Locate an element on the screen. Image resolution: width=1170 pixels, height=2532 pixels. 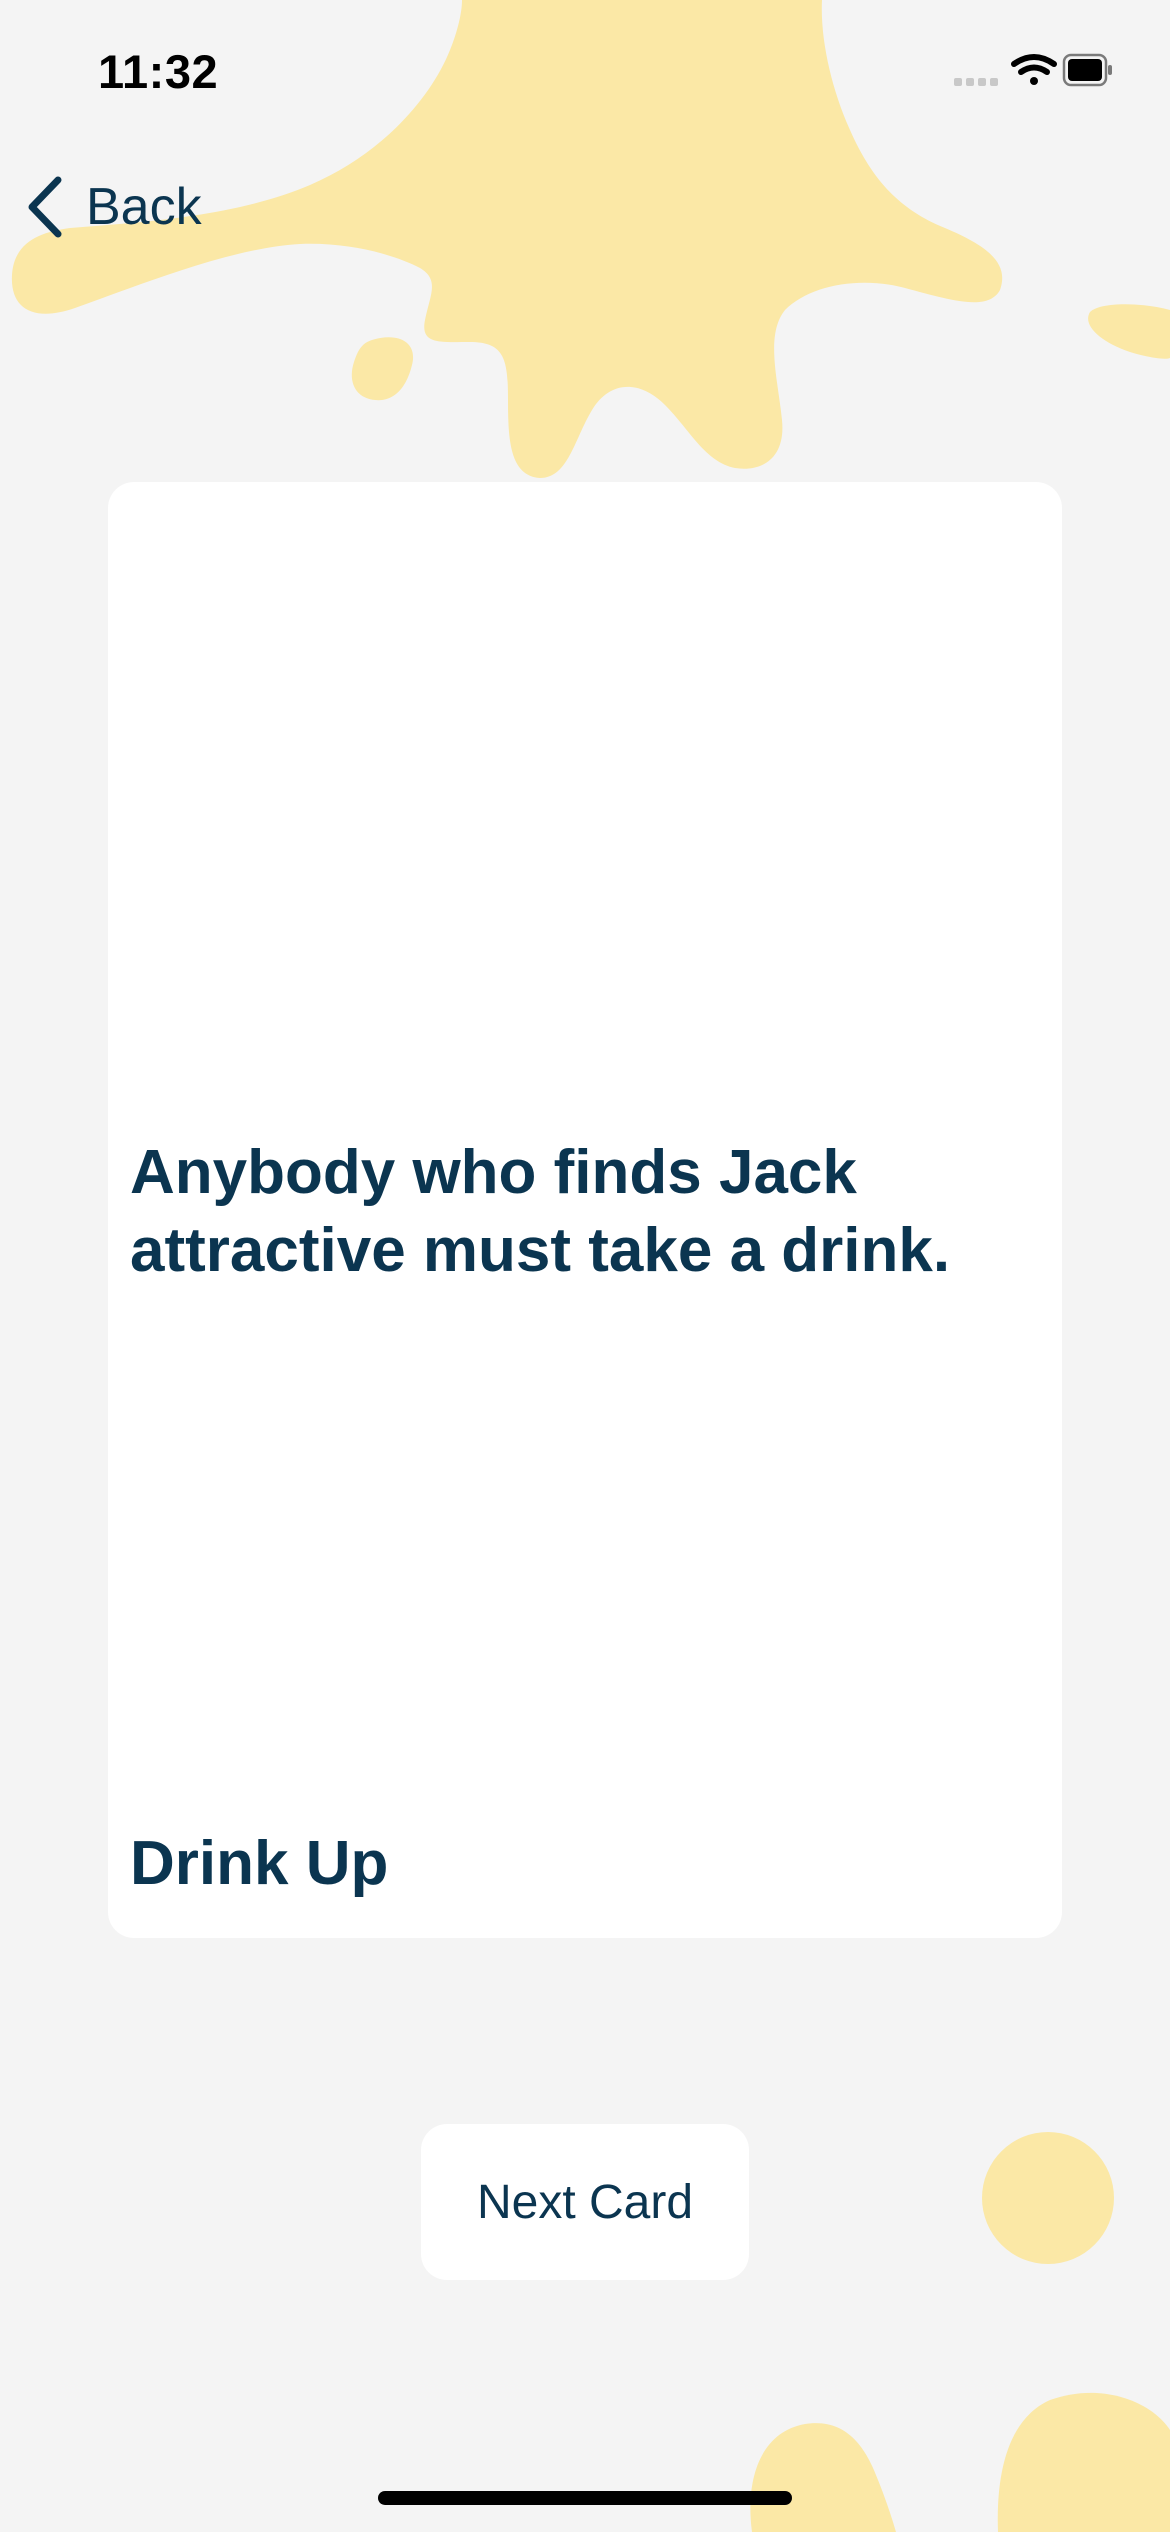
chevron-left-icon is located at coordinates (45, 207).